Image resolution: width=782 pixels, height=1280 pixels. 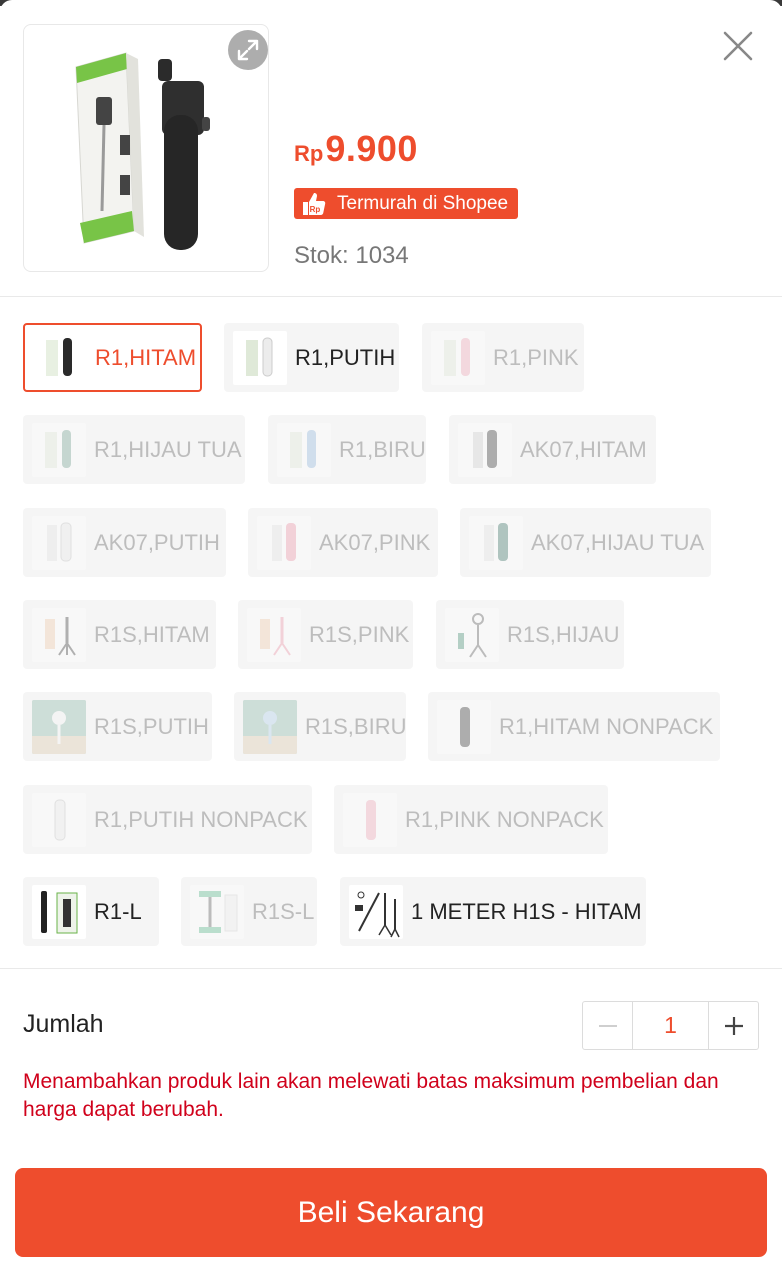 What do you see at coordinates (146, 357) in the screenshot?
I see `variation-label: R1,HITAM` at bounding box center [146, 357].